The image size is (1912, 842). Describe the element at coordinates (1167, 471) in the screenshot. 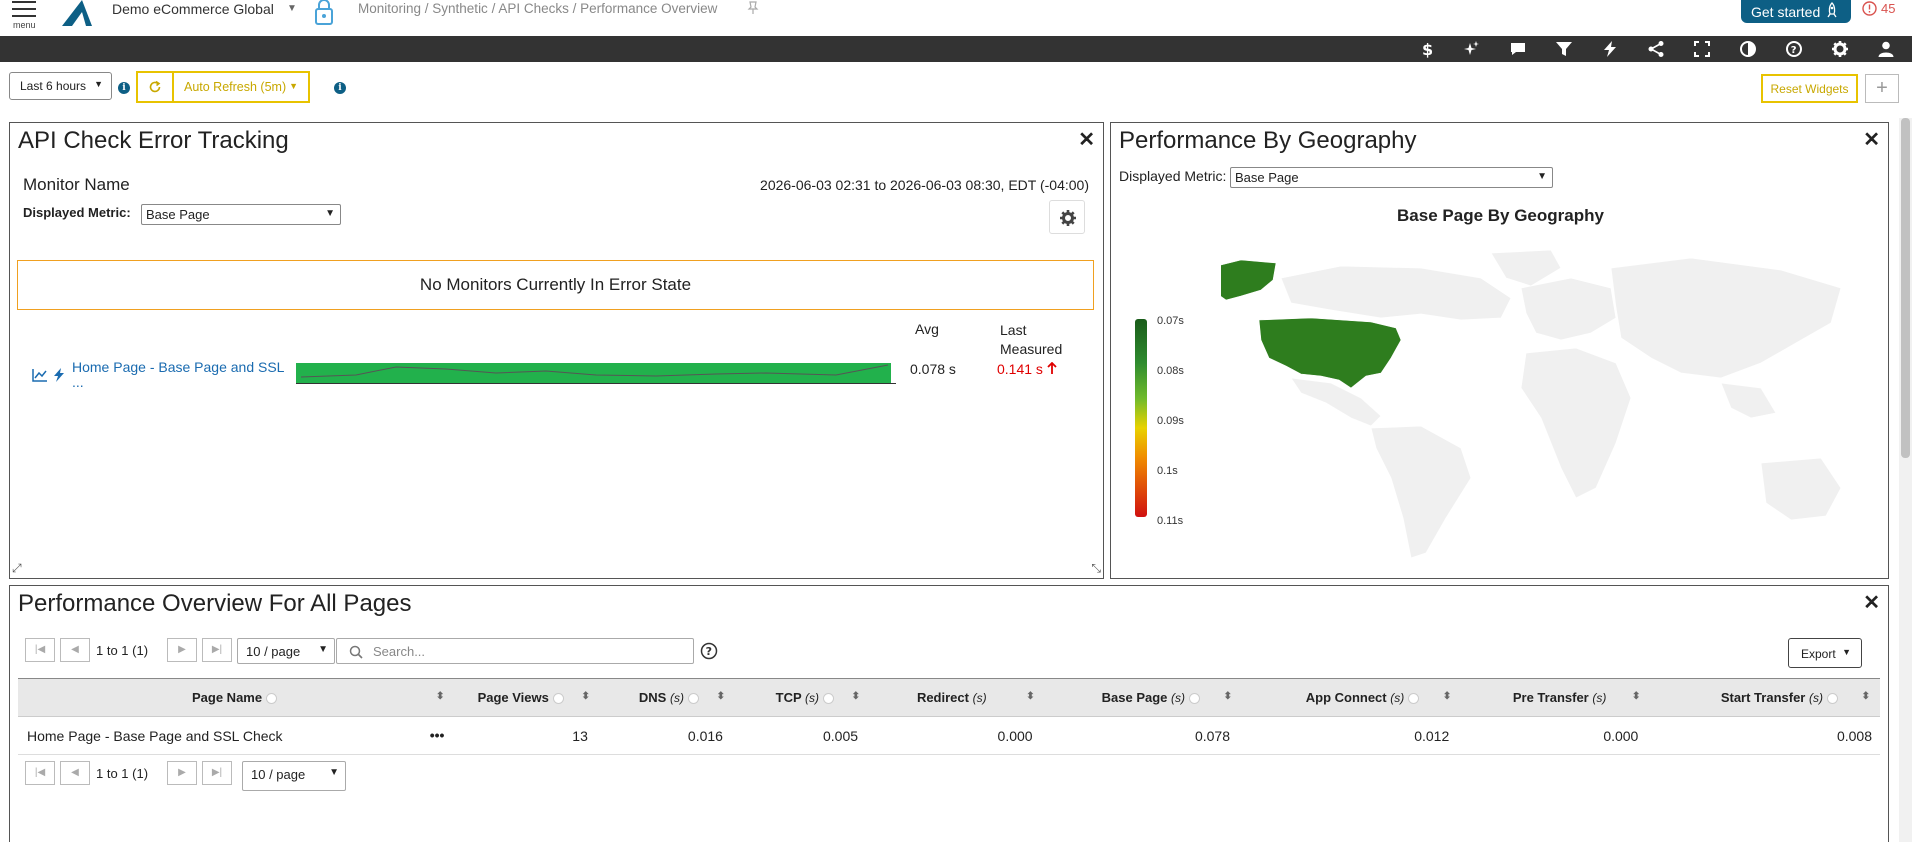

I see `legend-label: 0.1s` at that location.